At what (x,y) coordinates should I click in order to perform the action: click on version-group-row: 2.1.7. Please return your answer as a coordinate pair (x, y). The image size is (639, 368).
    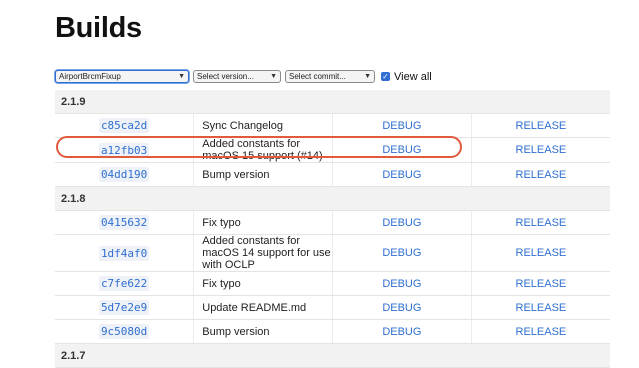
    Looking at the image, I should click on (332, 355).